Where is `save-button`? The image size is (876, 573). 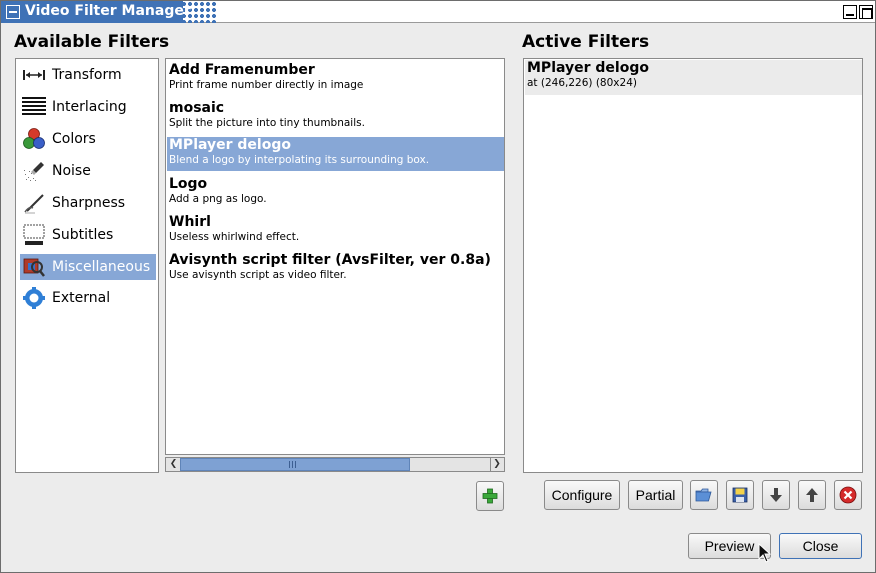
save-button is located at coordinates (740, 495).